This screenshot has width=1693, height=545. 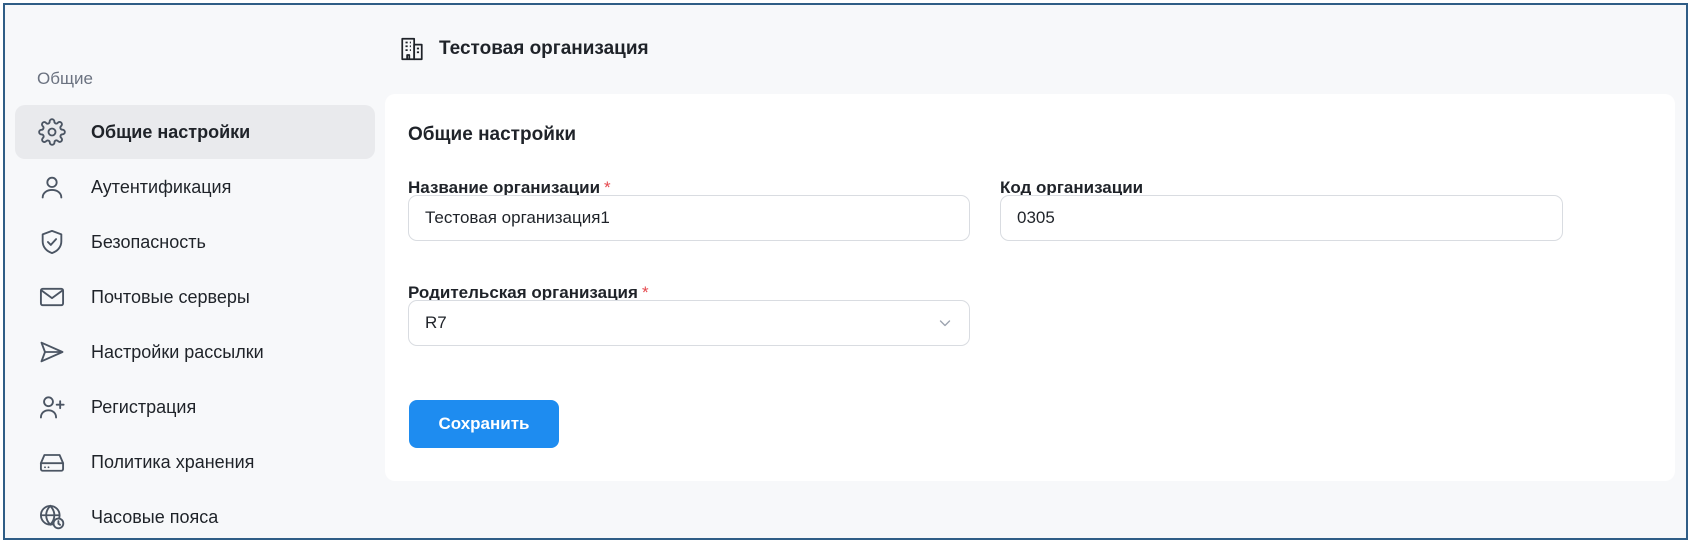 What do you see at coordinates (689, 218) in the screenshot?
I see `org-name-input` at bounding box center [689, 218].